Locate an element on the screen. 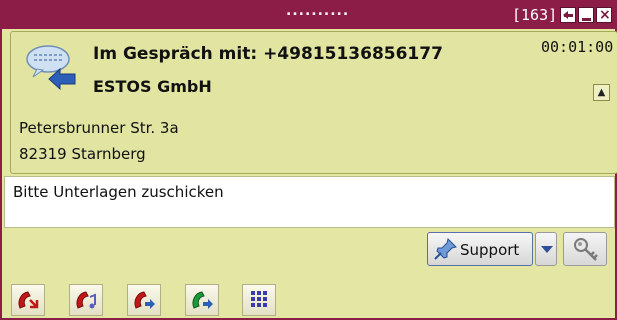  forward-button is located at coordinates (202, 300).